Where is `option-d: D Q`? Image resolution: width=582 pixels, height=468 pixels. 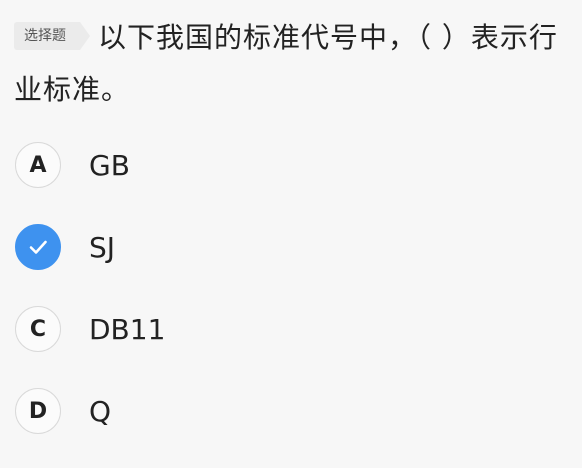 option-d: D Q is located at coordinates (295, 411).